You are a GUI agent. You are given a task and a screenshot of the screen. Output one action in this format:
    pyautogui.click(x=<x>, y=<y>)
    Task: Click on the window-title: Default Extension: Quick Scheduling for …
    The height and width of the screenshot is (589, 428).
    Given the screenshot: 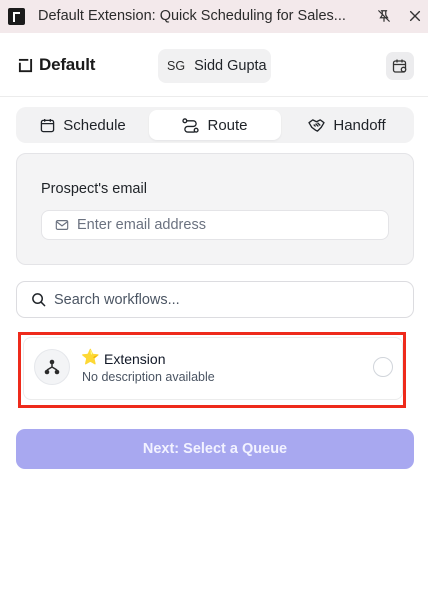 What is the action you would take?
    pyautogui.click(x=192, y=16)
    